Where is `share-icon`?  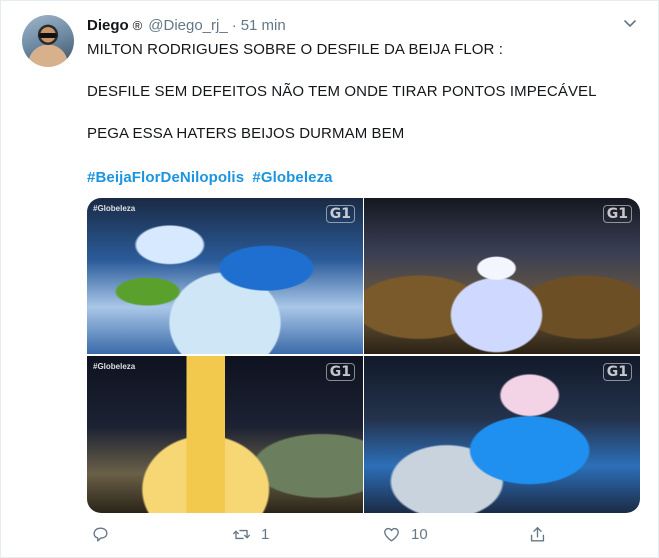 share-icon is located at coordinates (537, 534).